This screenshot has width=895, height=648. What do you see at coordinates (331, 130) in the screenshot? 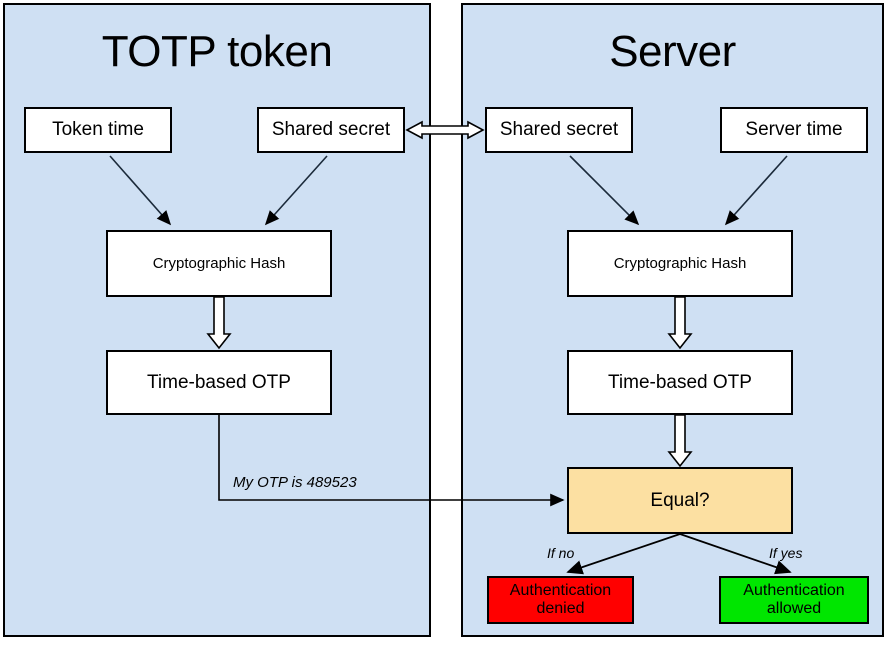
I see `node-token-shared-secret: Shared secret` at bounding box center [331, 130].